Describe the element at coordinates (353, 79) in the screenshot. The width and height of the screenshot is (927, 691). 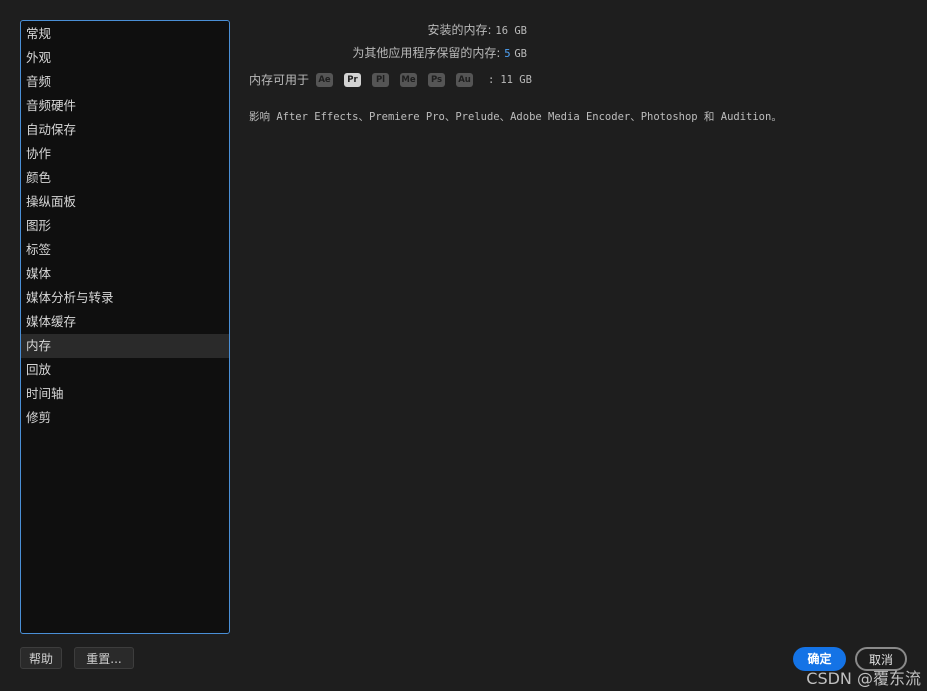
I see `premiere-pro-icon: Pr` at that location.